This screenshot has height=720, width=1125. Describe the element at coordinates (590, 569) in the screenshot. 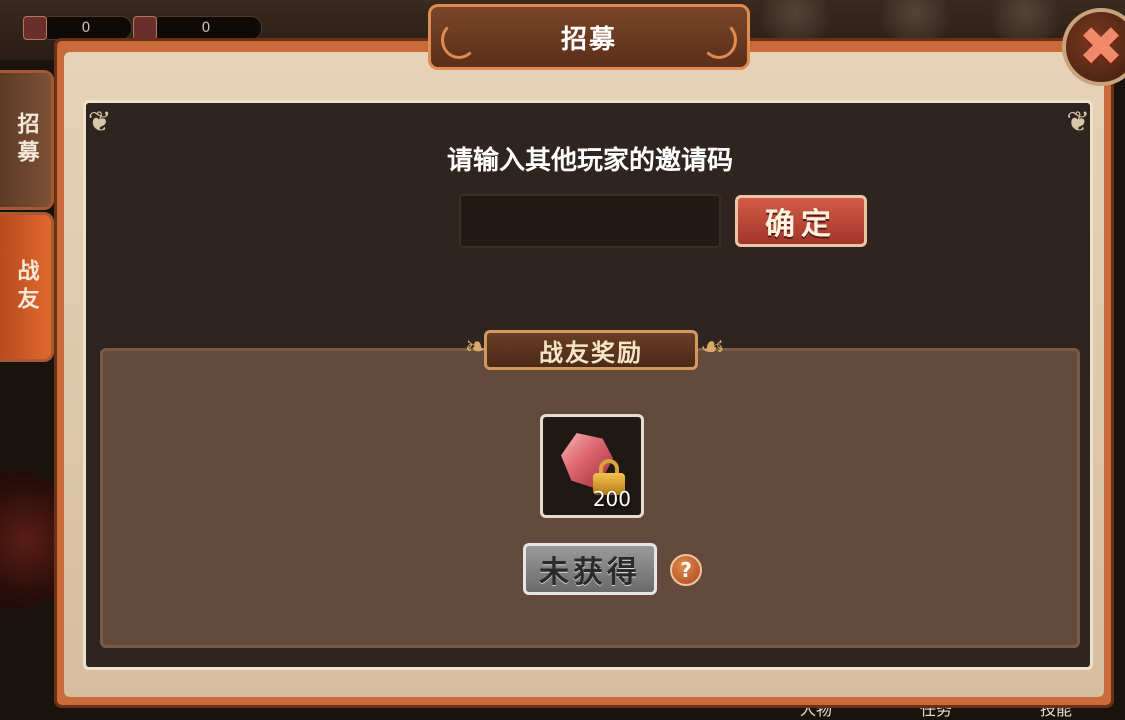

I see `claim-status-button: 未获得` at that location.